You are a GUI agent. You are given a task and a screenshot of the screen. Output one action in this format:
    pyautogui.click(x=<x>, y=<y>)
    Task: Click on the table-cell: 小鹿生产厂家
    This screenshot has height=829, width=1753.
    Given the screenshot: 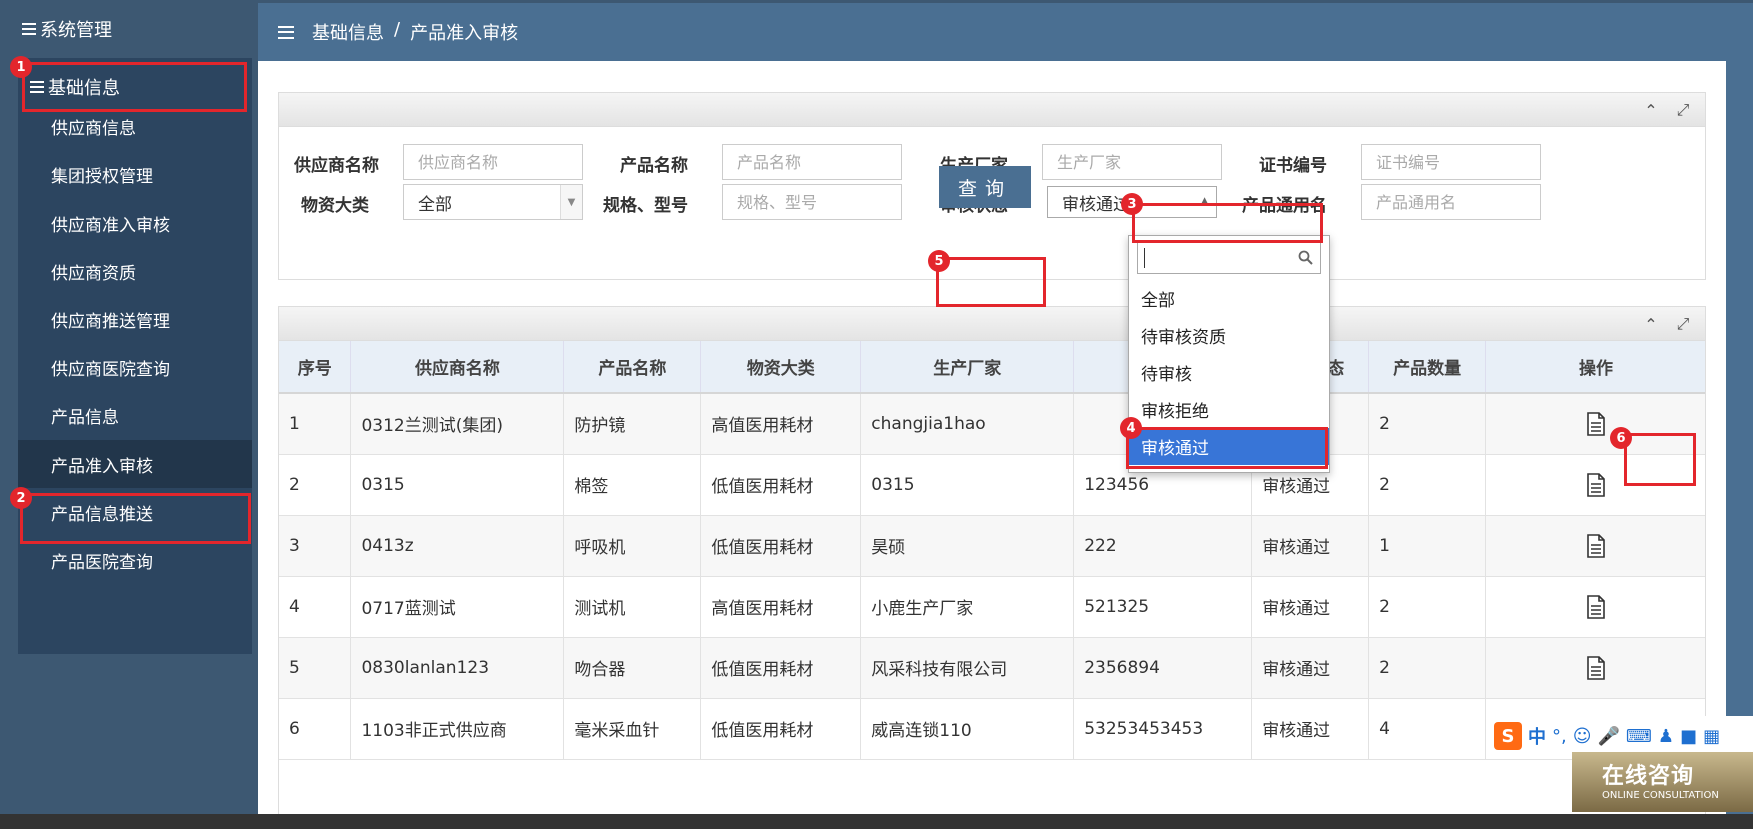 What is the action you would take?
    pyautogui.click(x=967, y=607)
    